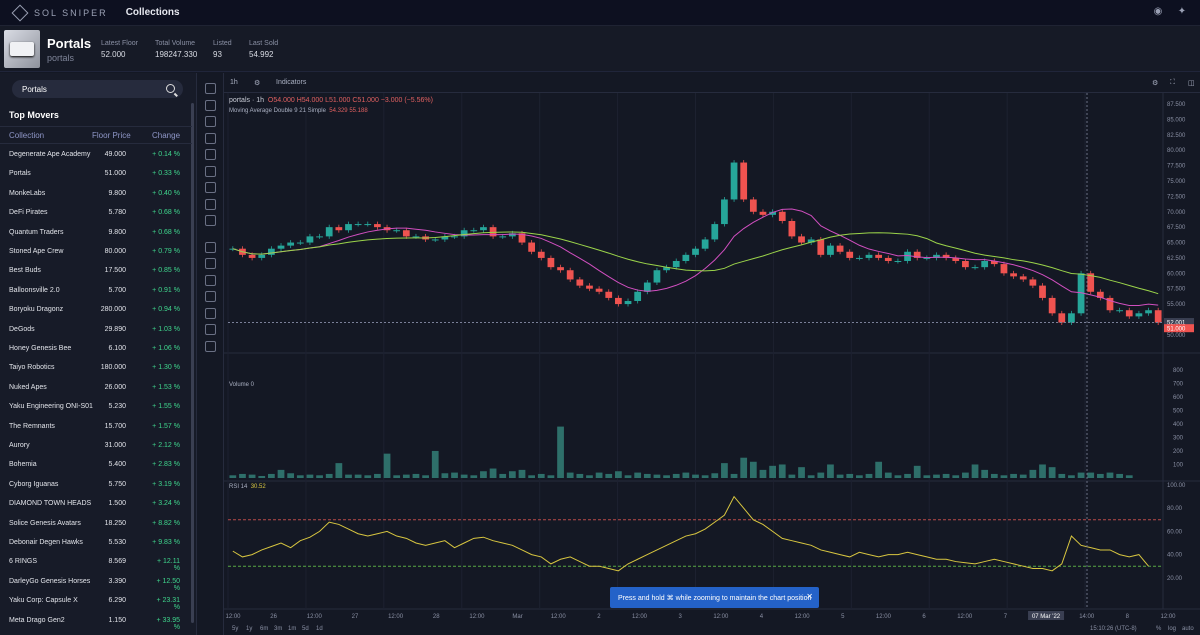 This screenshot has width=1200, height=635. Describe the element at coordinates (1176, 290) in the screenshot. I see `price-tick: 57.500` at that location.